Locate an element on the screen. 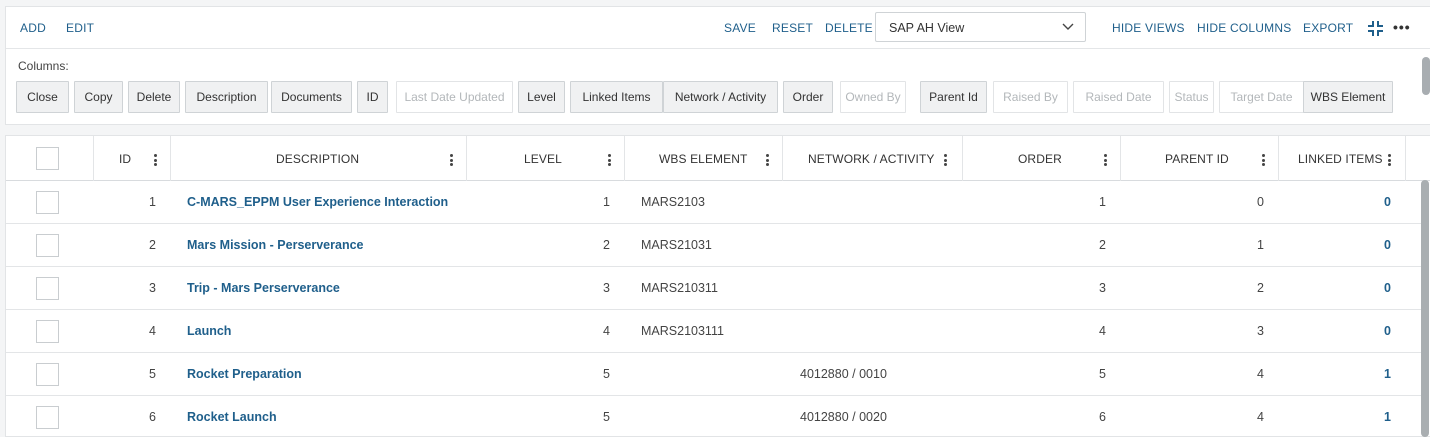  grid-scrollbar is located at coordinates (1425, 308).